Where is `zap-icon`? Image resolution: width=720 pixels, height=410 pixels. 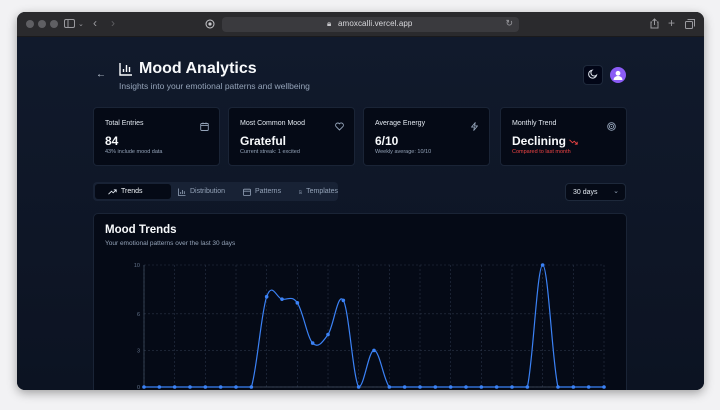
zap-icon is located at coordinates (474, 127).